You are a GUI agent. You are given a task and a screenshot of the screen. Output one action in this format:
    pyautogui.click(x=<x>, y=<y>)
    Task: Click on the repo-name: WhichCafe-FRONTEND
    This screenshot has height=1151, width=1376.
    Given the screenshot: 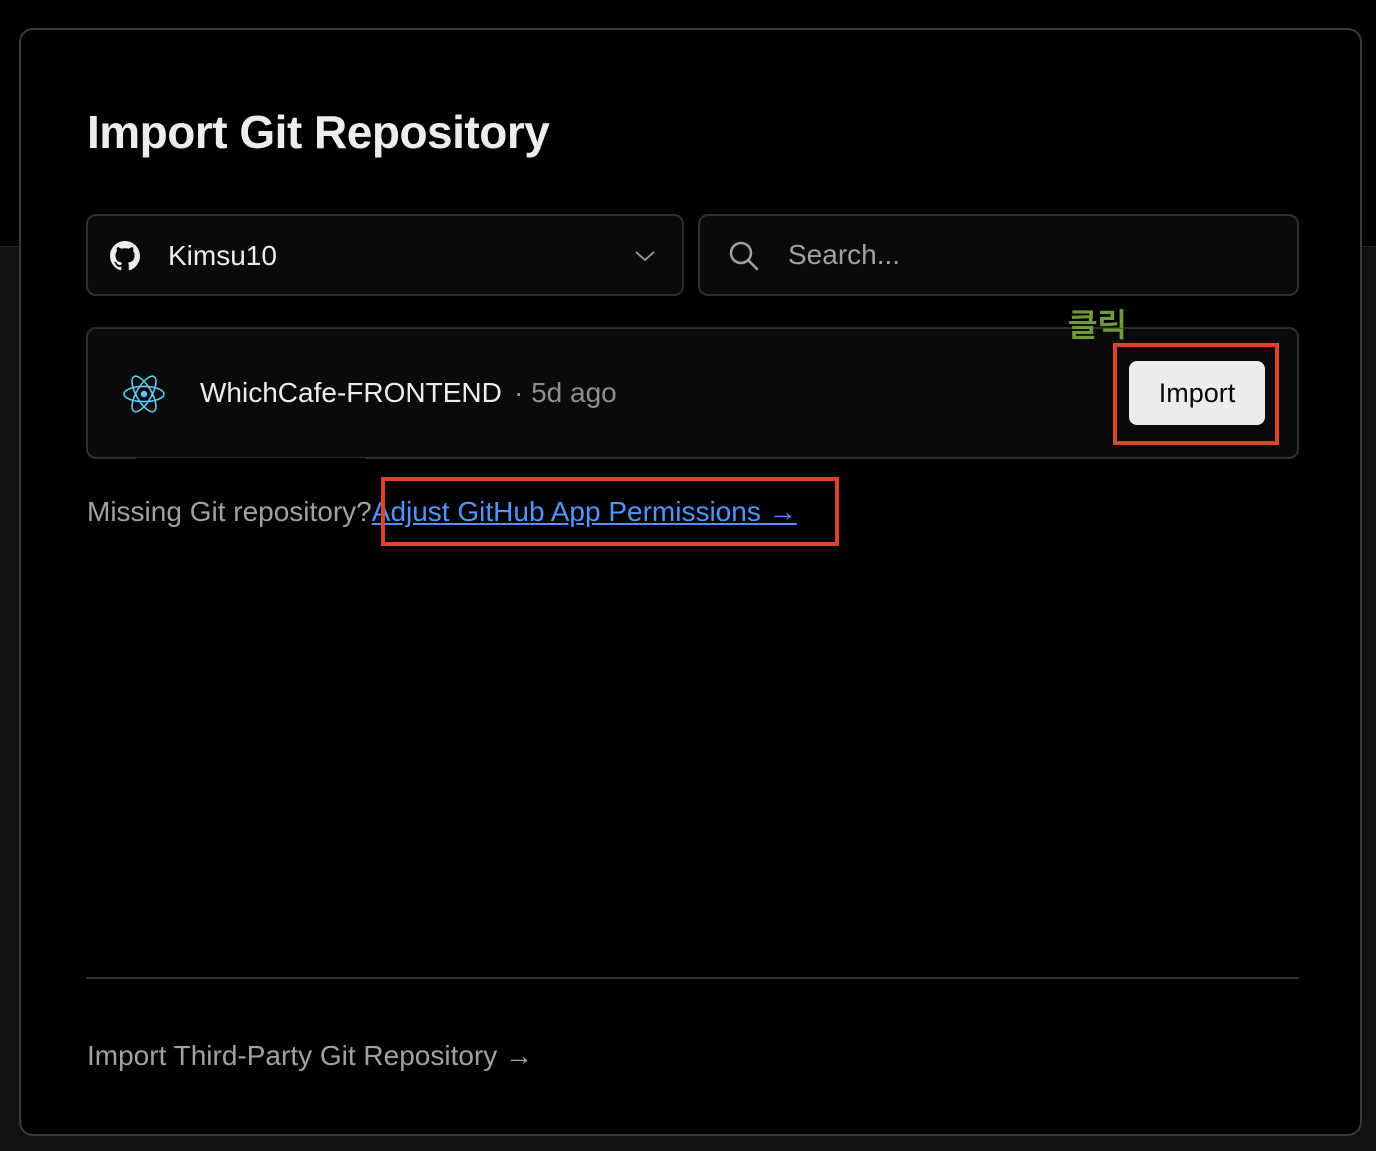 What is the action you would take?
    pyautogui.click(x=351, y=392)
    